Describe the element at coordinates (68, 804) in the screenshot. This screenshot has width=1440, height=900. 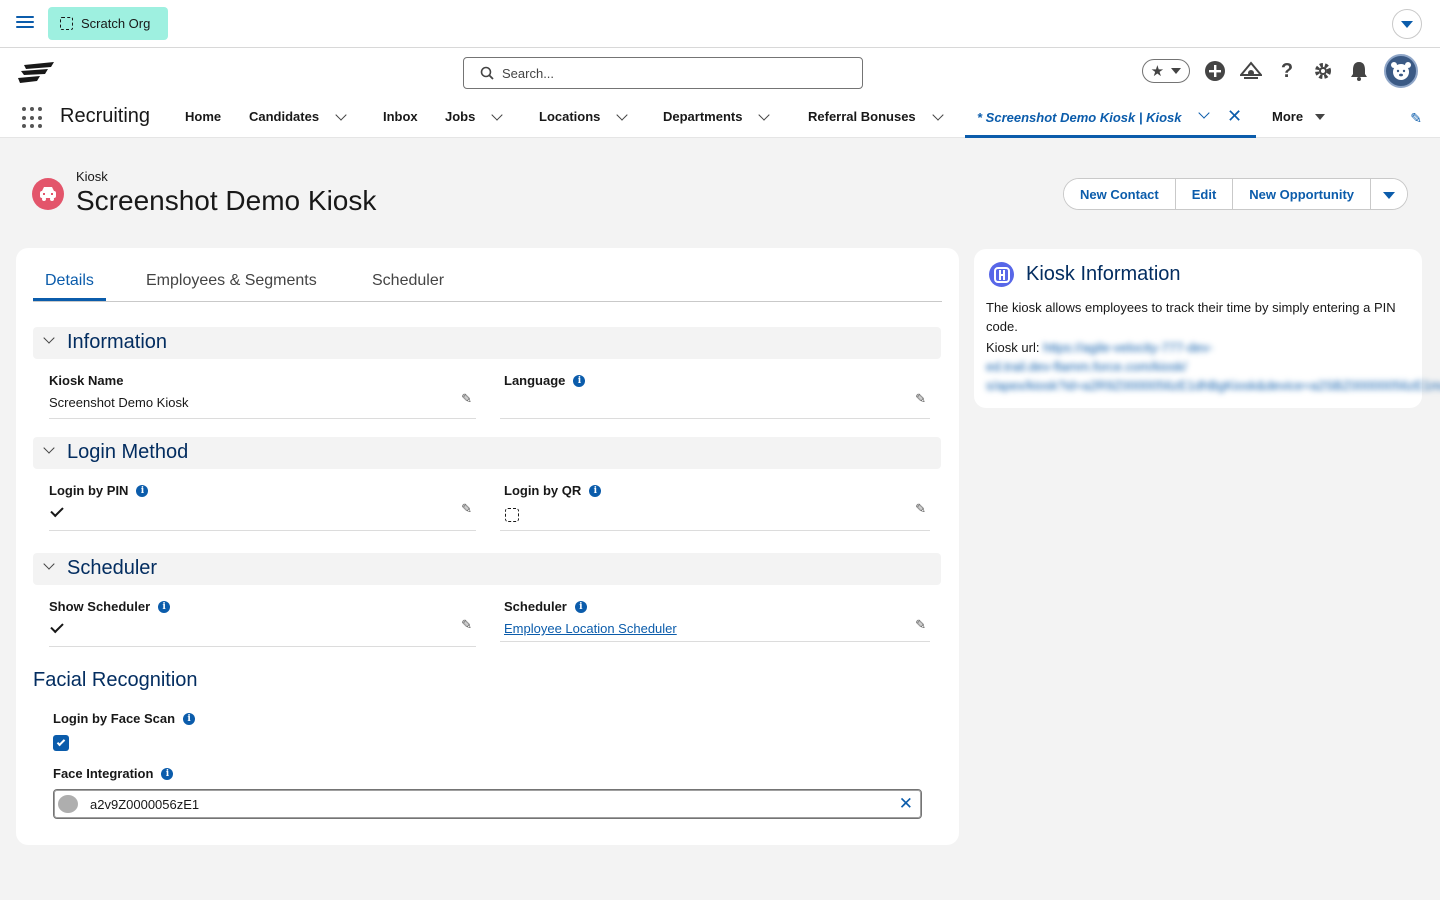
I see `salesforce-cloud-icon` at that location.